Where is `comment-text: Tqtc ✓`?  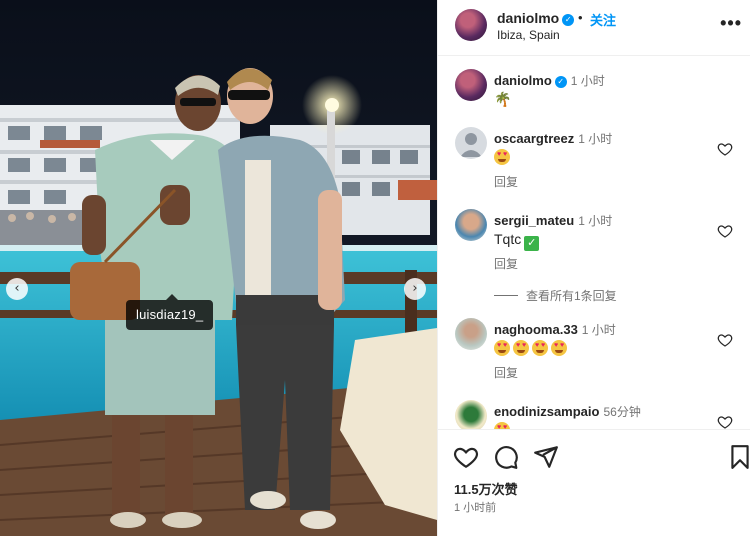 comment-text: Tqtc ✓ is located at coordinates (517, 241).